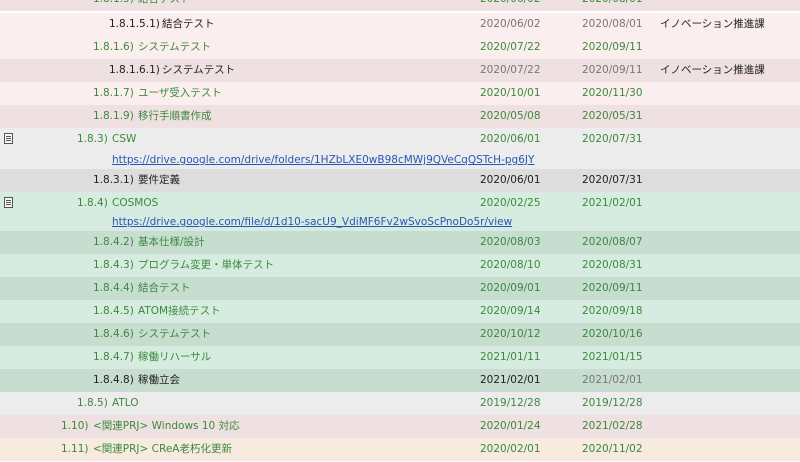 The image size is (800, 462). I want to click on table-row: 1.8.4.4) 結合テスト 2020/09/01 2020/09/11, so click(400, 288).